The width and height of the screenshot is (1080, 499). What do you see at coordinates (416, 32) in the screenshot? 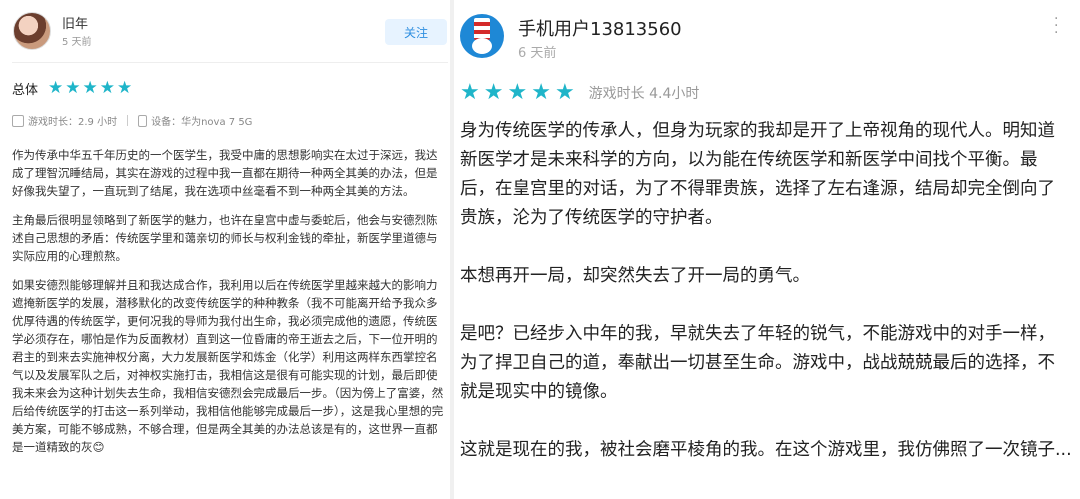
I see `follow-button: 关注` at bounding box center [416, 32].